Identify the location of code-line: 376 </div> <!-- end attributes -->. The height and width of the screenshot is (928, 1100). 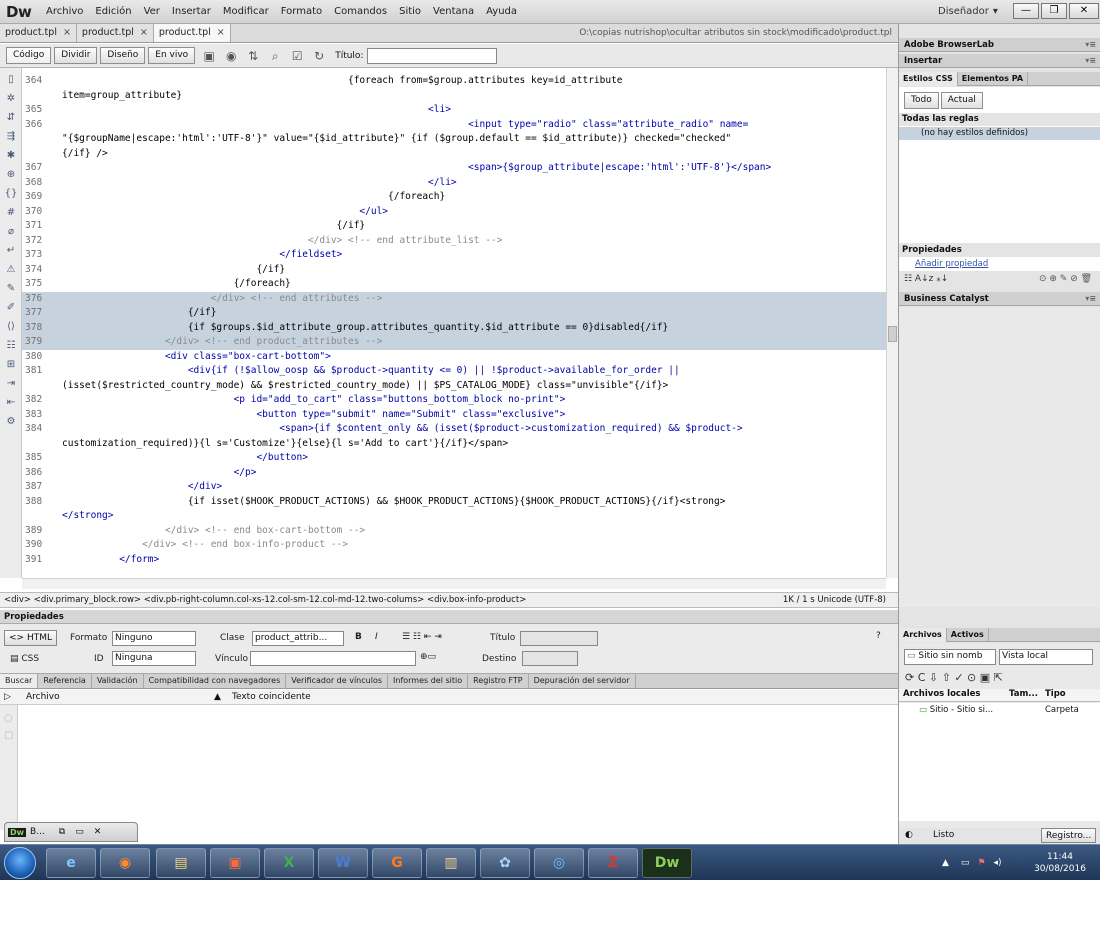
(454, 298).